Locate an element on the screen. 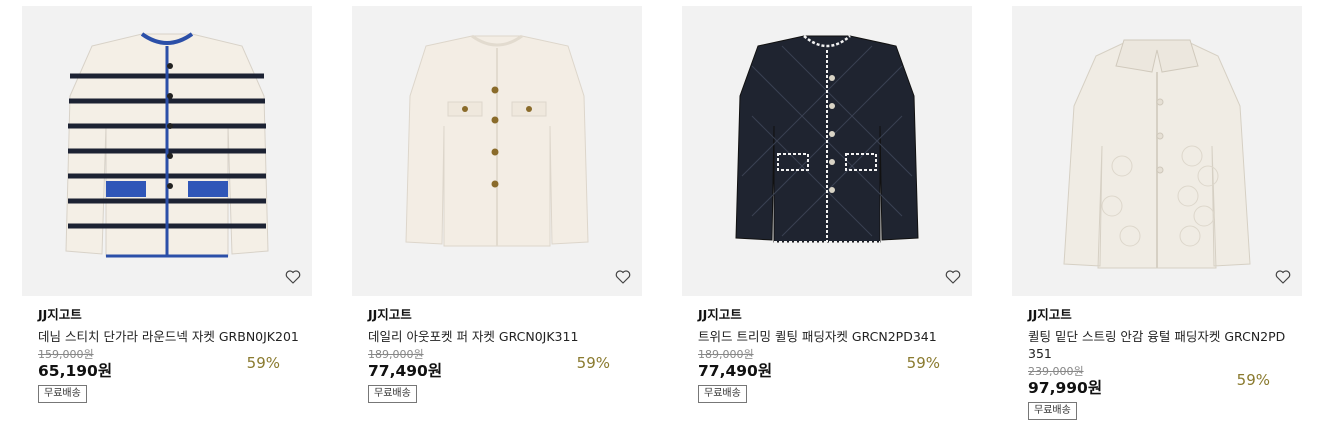 The width and height of the screenshot is (1323, 445). product-title: 퀼팅 밑단 스트링 안감 융털 패딩자켓 GRCN2PD351 is located at coordinates (1159, 345).